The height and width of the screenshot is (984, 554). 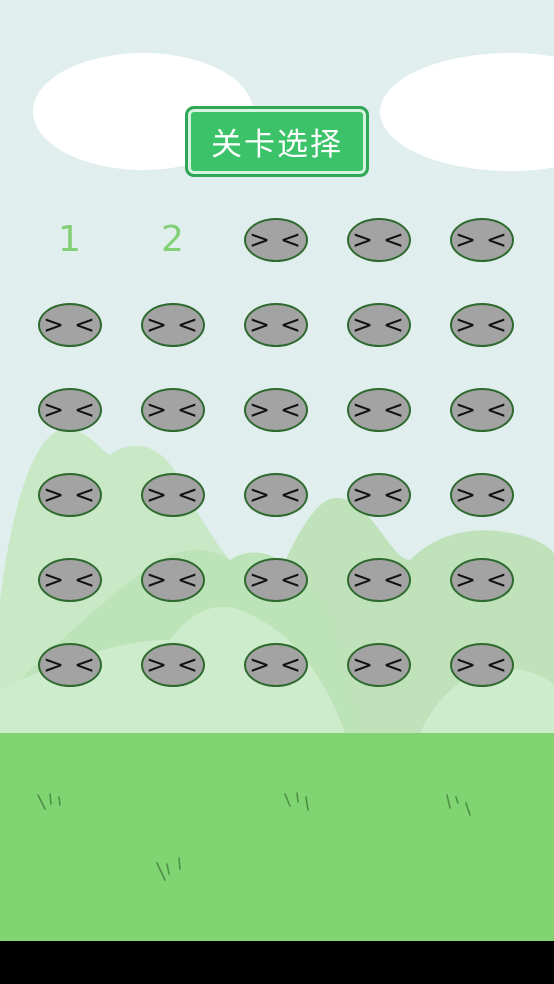 What do you see at coordinates (277, 141) in the screenshot?
I see `level-select-title-button: 关卡选择` at bounding box center [277, 141].